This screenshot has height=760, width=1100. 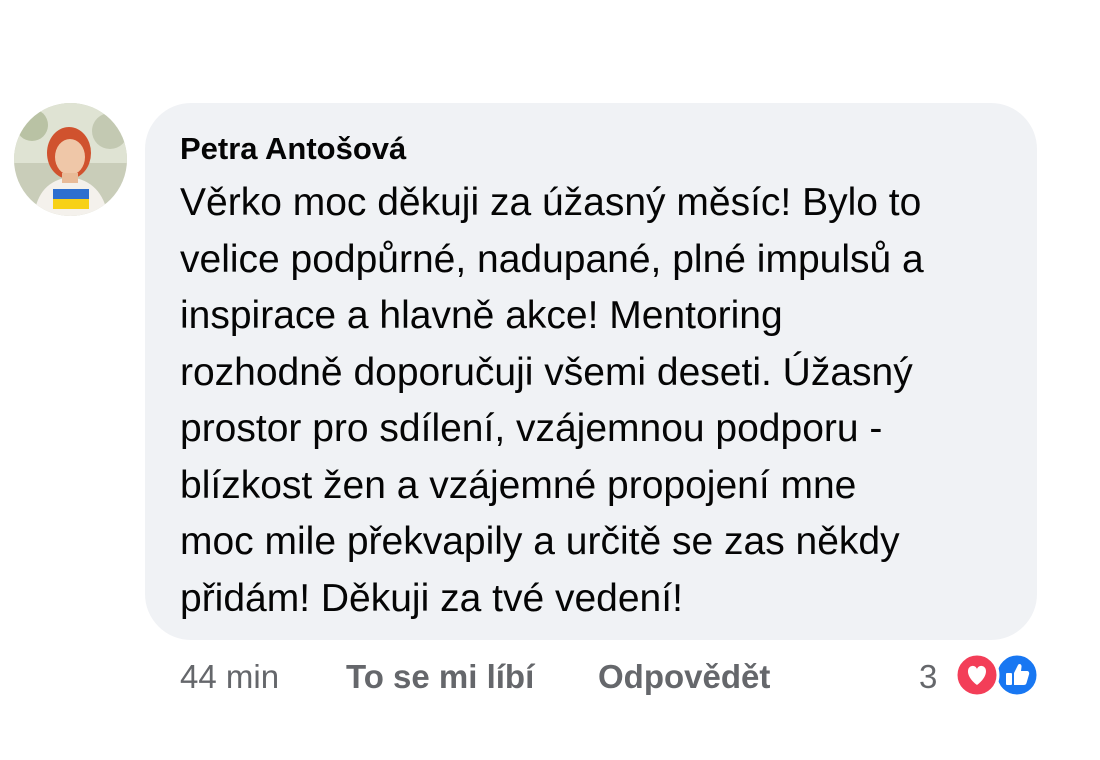 I want to click on comment-line: přidám! Děkuji za tvé vedení!, so click(x=431, y=598).